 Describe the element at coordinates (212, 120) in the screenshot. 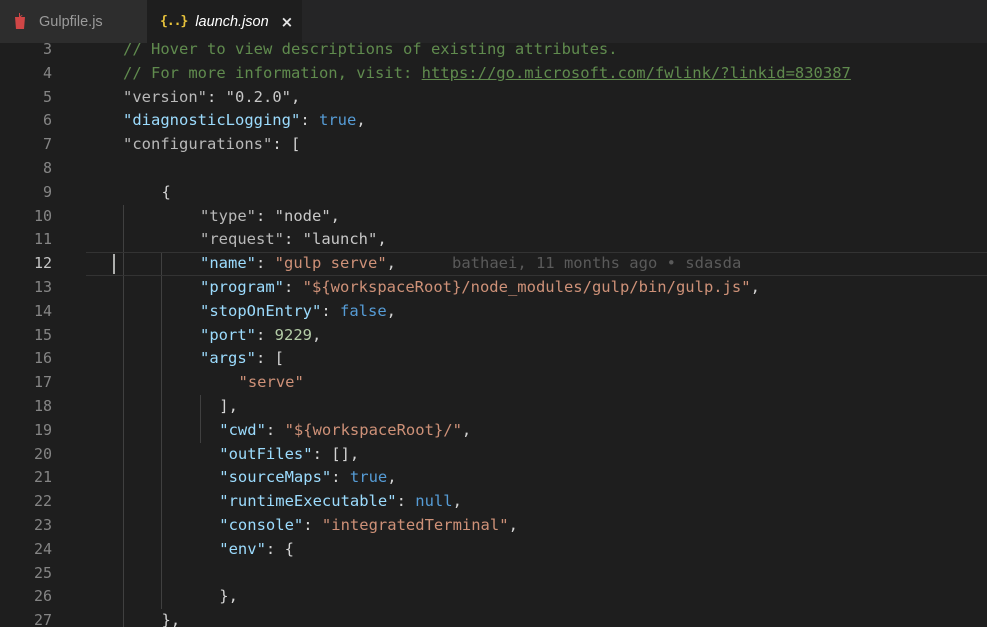

I see `code-token: "diagnosticLogging"` at that location.